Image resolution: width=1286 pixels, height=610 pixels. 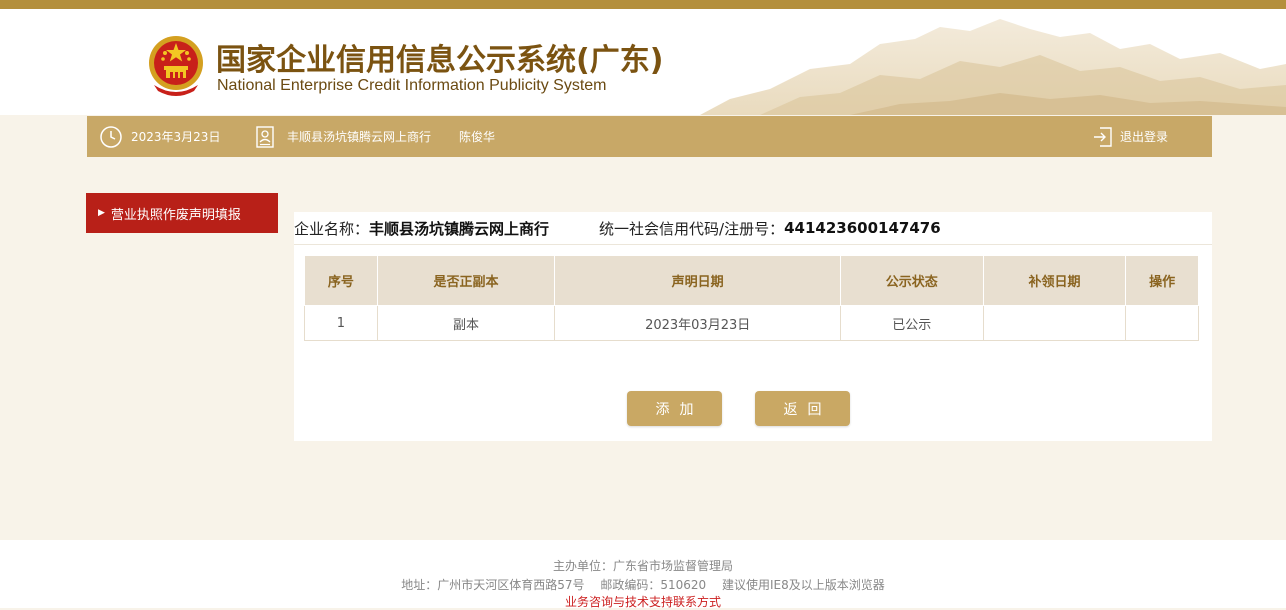 What do you see at coordinates (332, 228) in the screenshot?
I see `company-name-label: 企业名称：` at bounding box center [332, 228].